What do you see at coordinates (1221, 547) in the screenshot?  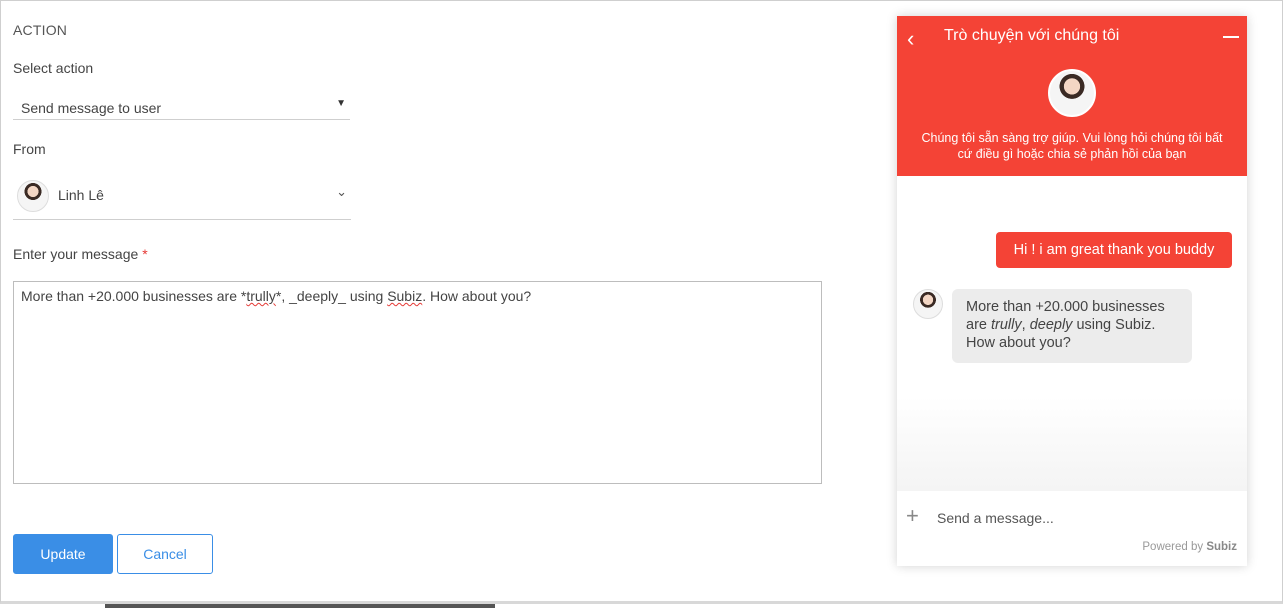 I see `brand-name: Subiz` at bounding box center [1221, 547].